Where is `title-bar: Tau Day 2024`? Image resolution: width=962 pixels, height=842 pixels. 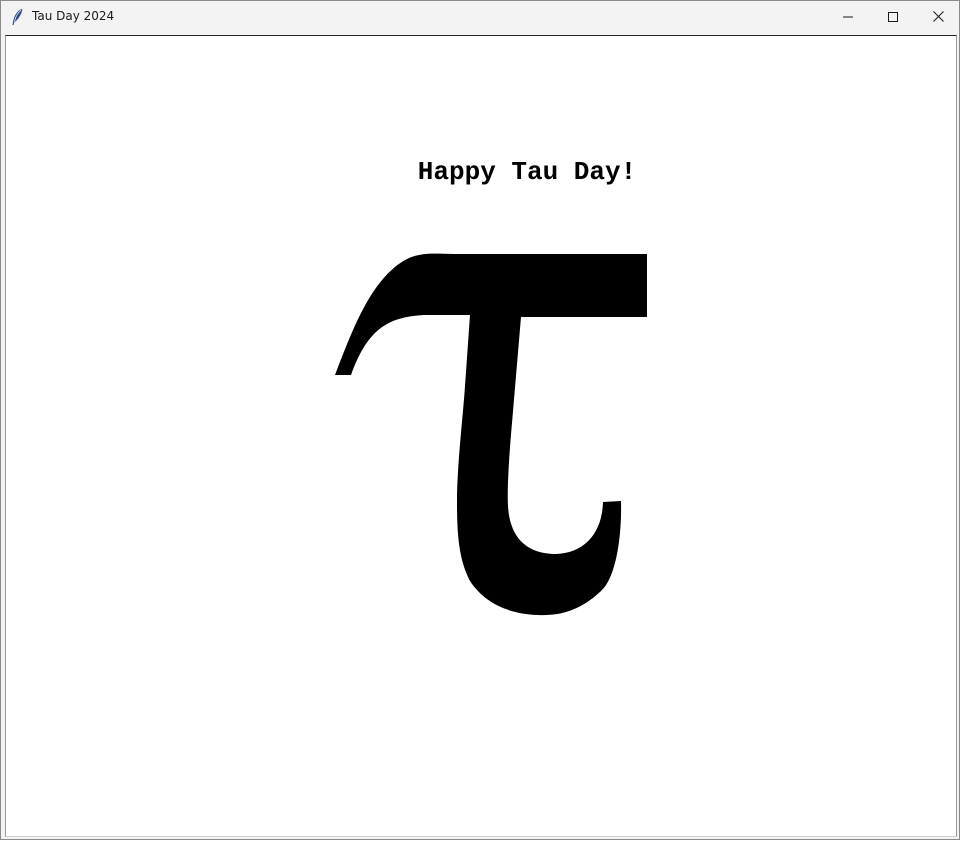 title-bar: Tau Day 2024 is located at coordinates (480, 16).